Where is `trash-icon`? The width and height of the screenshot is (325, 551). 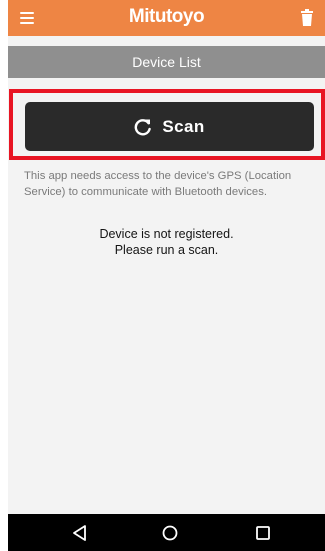 trash-icon is located at coordinates (307, 17).